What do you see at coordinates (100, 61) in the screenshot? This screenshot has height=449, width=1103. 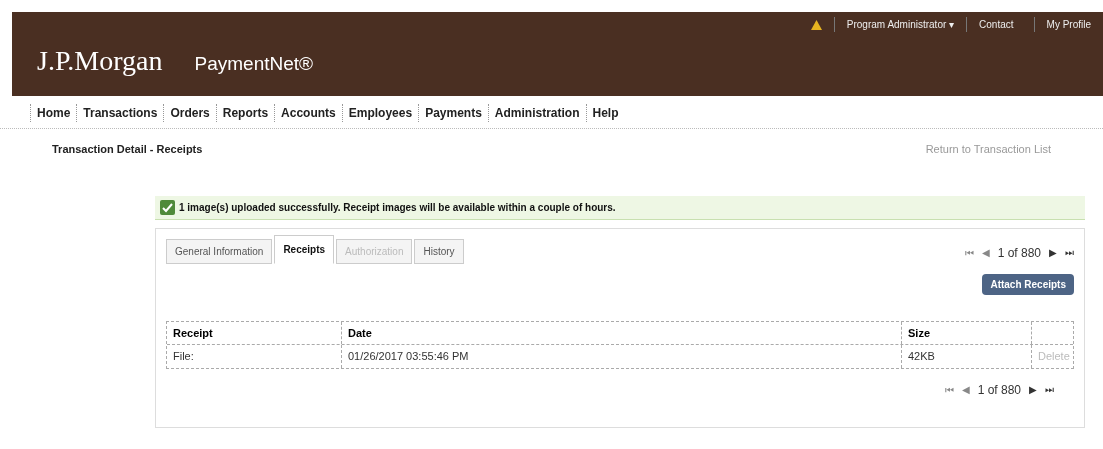 I see `logo: J.P.Morgan` at bounding box center [100, 61].